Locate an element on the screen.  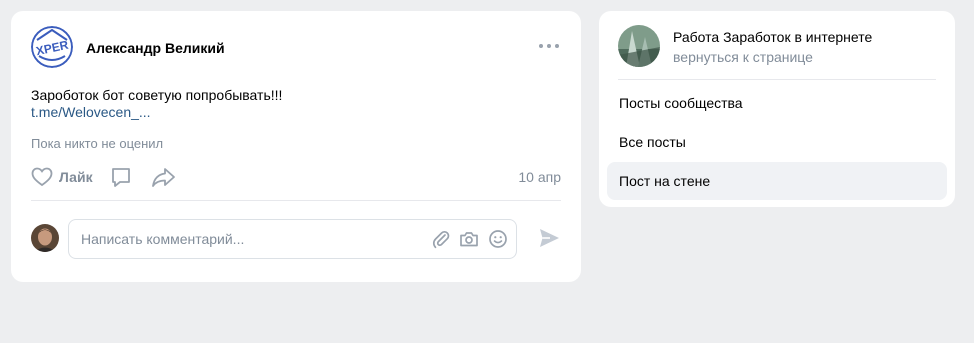
author-name: Александр Великий is located at coordinates (155, 48).